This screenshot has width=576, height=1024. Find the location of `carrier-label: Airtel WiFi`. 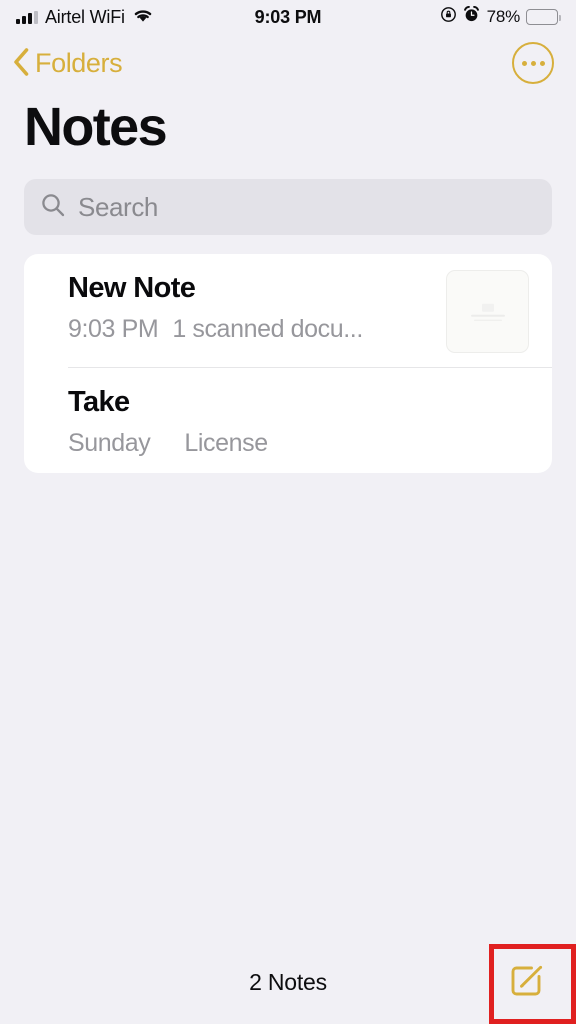

carrier-label: Airtel WiFi is located at coordinates (85, 16).